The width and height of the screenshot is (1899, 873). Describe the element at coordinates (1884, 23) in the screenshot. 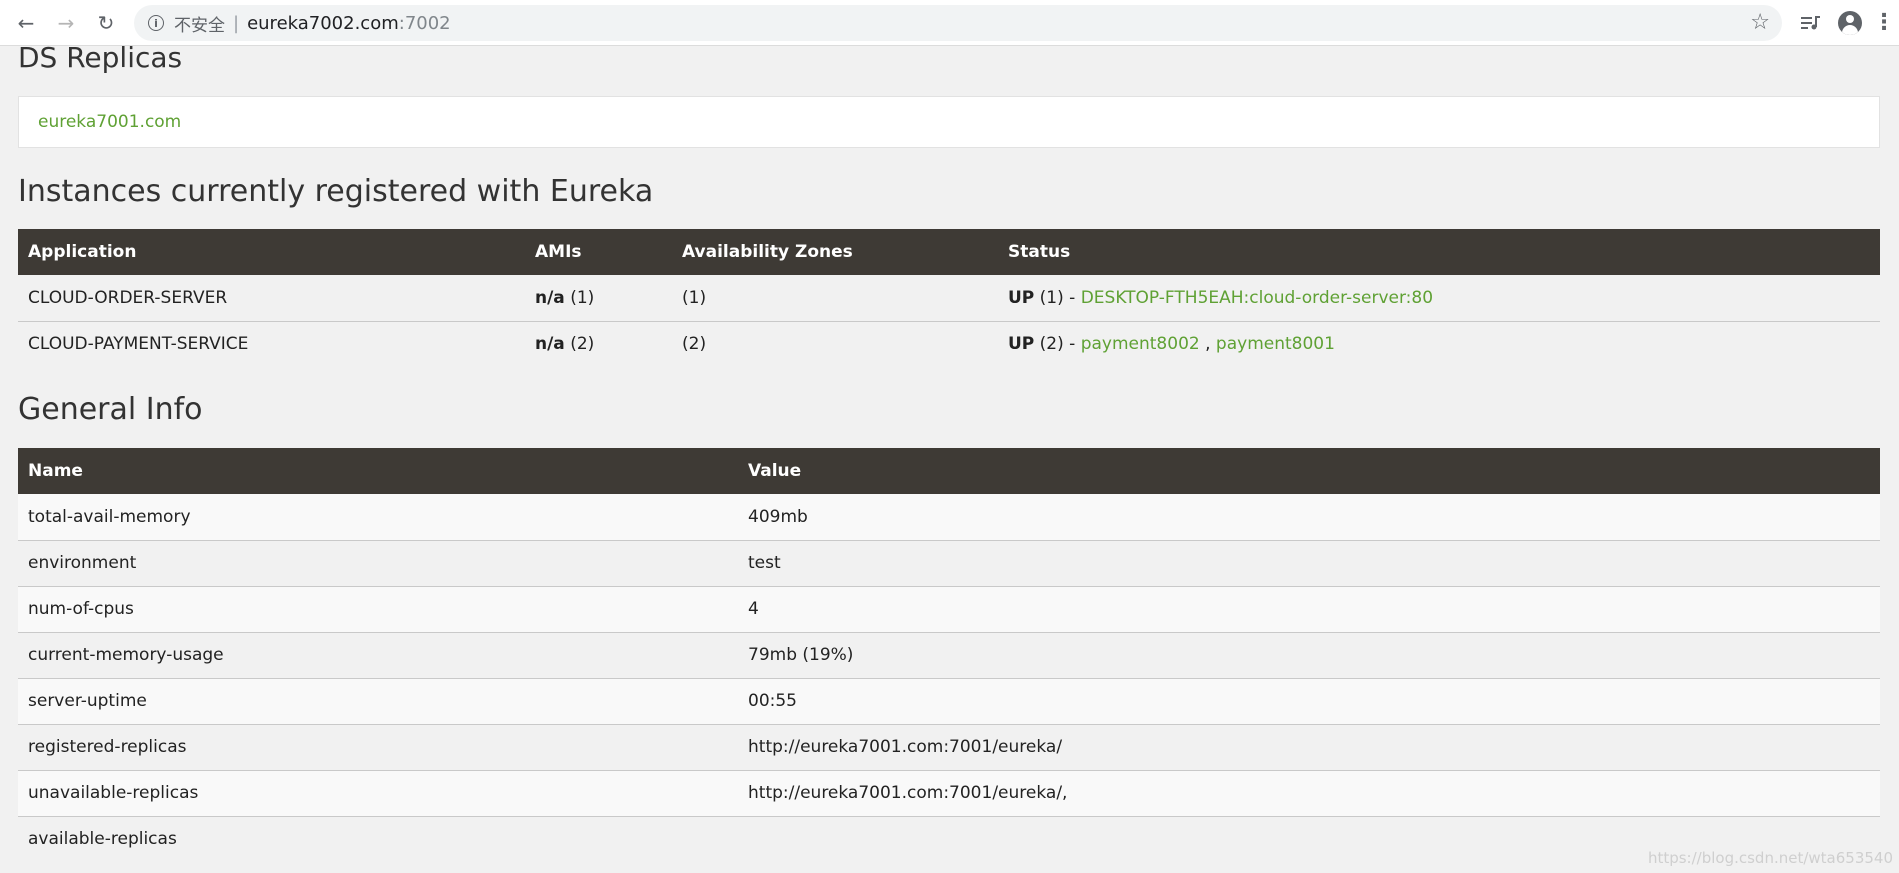

I see `menu-dots-icon: ⋮` at that location.